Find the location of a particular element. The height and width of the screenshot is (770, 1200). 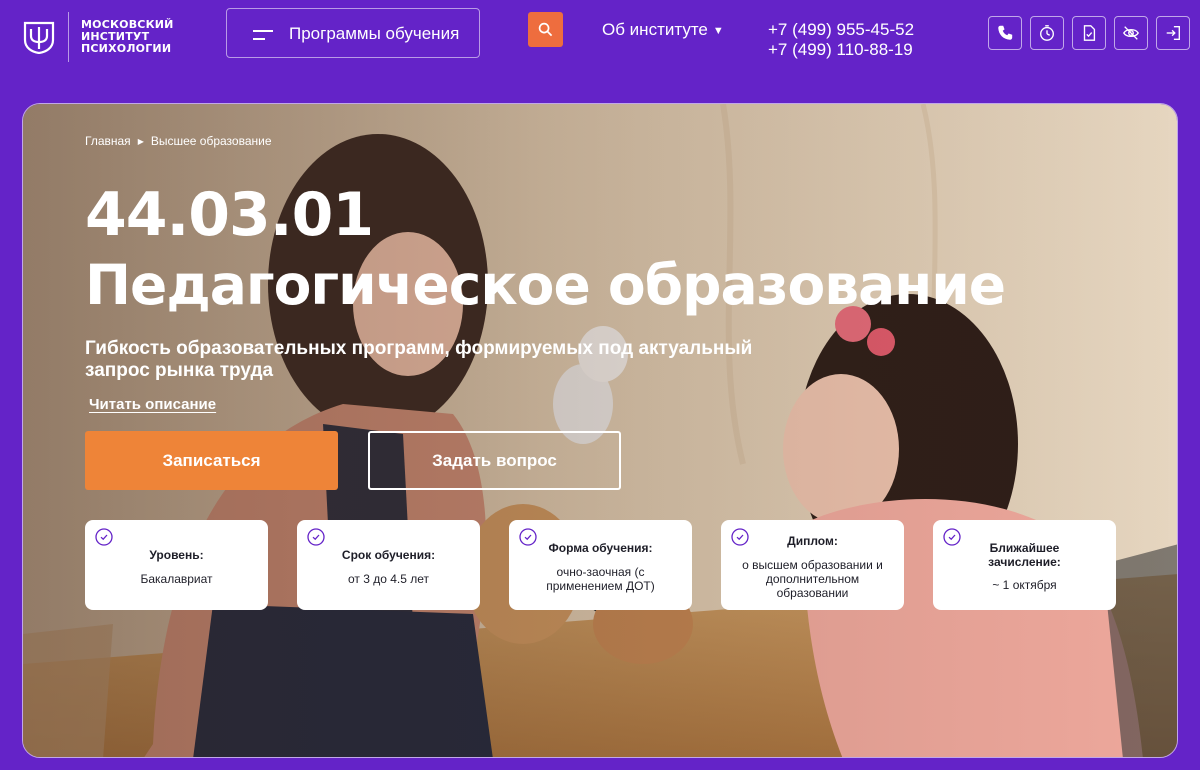

header-icon-buttons is located at coordinates (1089, 33).